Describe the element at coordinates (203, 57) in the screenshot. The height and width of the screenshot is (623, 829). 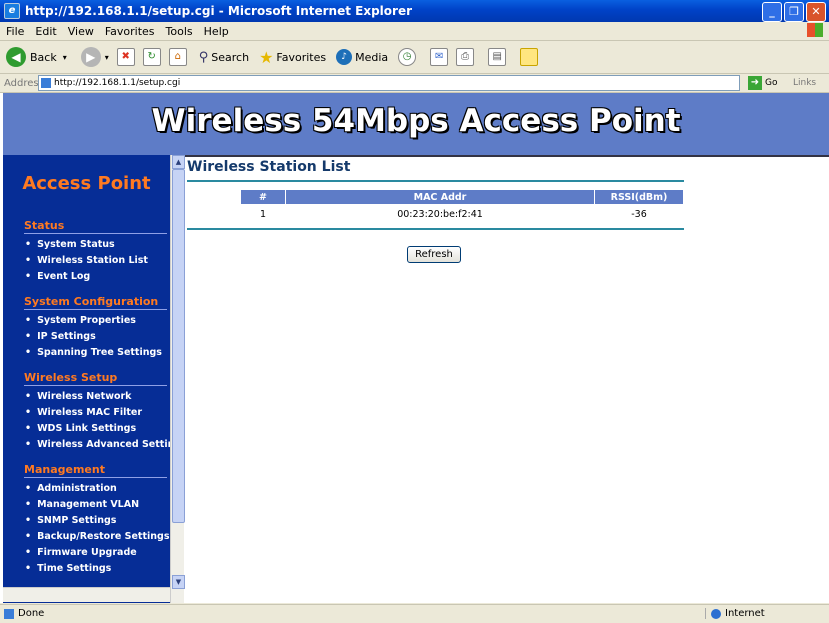
I see `search-icon: ⚲` at that location.